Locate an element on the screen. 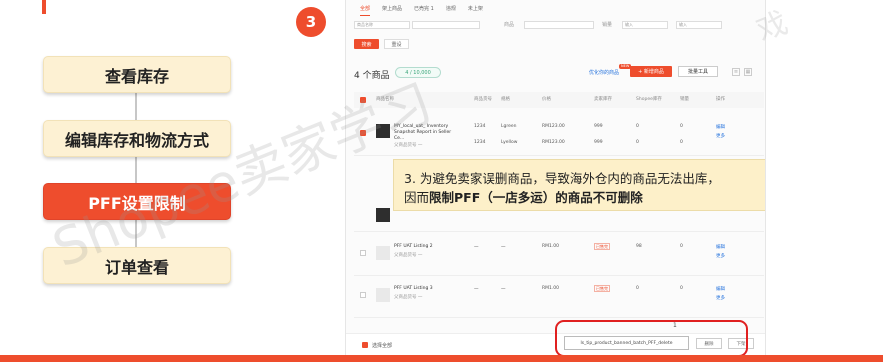 The image size is (883, 362). tab-all: 全部 is located at coordinates (365, 10).